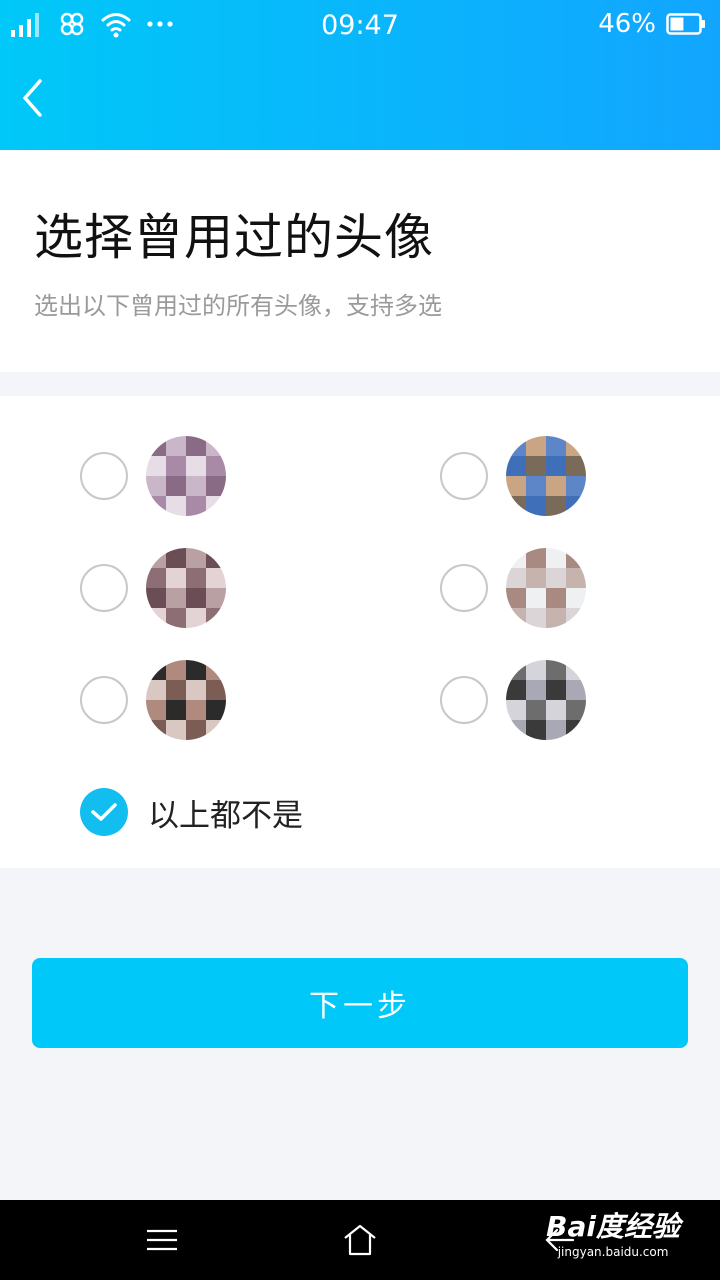  I want to click on next-button: 下一步, so click(360, 1003).